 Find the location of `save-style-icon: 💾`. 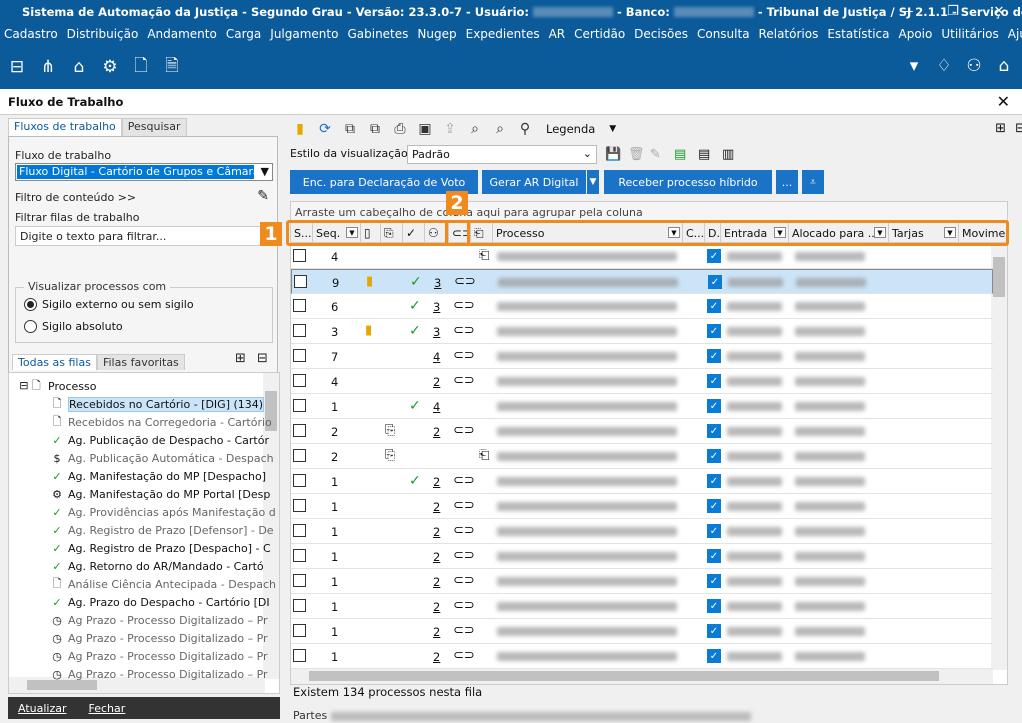

save-style-icon: 💾 is located at coordinates (613, 154).